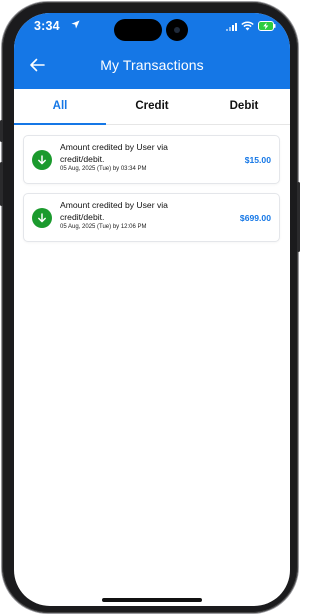 Image resolution: width=320 pixels, height=615 pixels. What do you see at coordinates (255, 218) in the screenshot?
I see `transaction-amount: $699.00` at bounding box center [255, 218].